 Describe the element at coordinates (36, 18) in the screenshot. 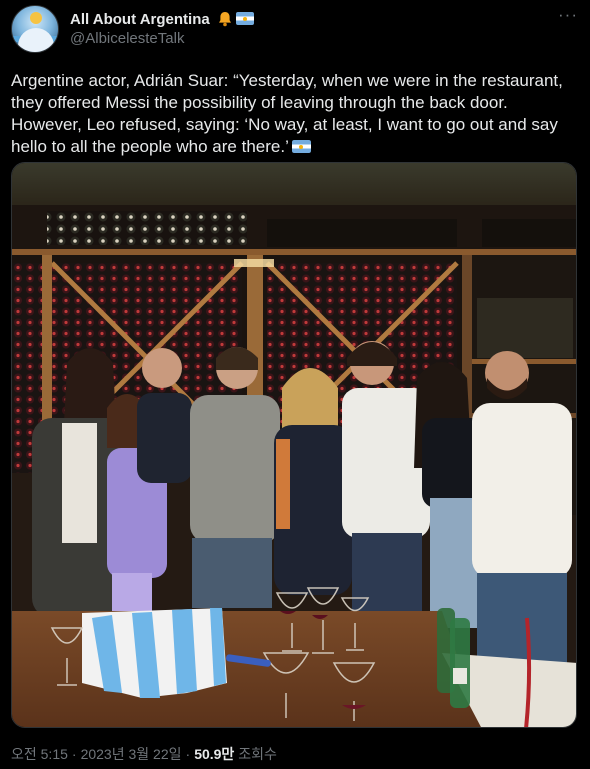

I see `avatar-sun-shape` at that location.